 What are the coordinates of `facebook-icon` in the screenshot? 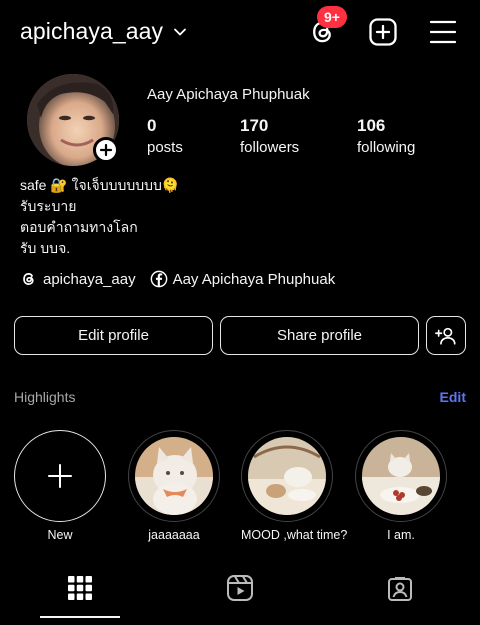 It's located at (158, 279).